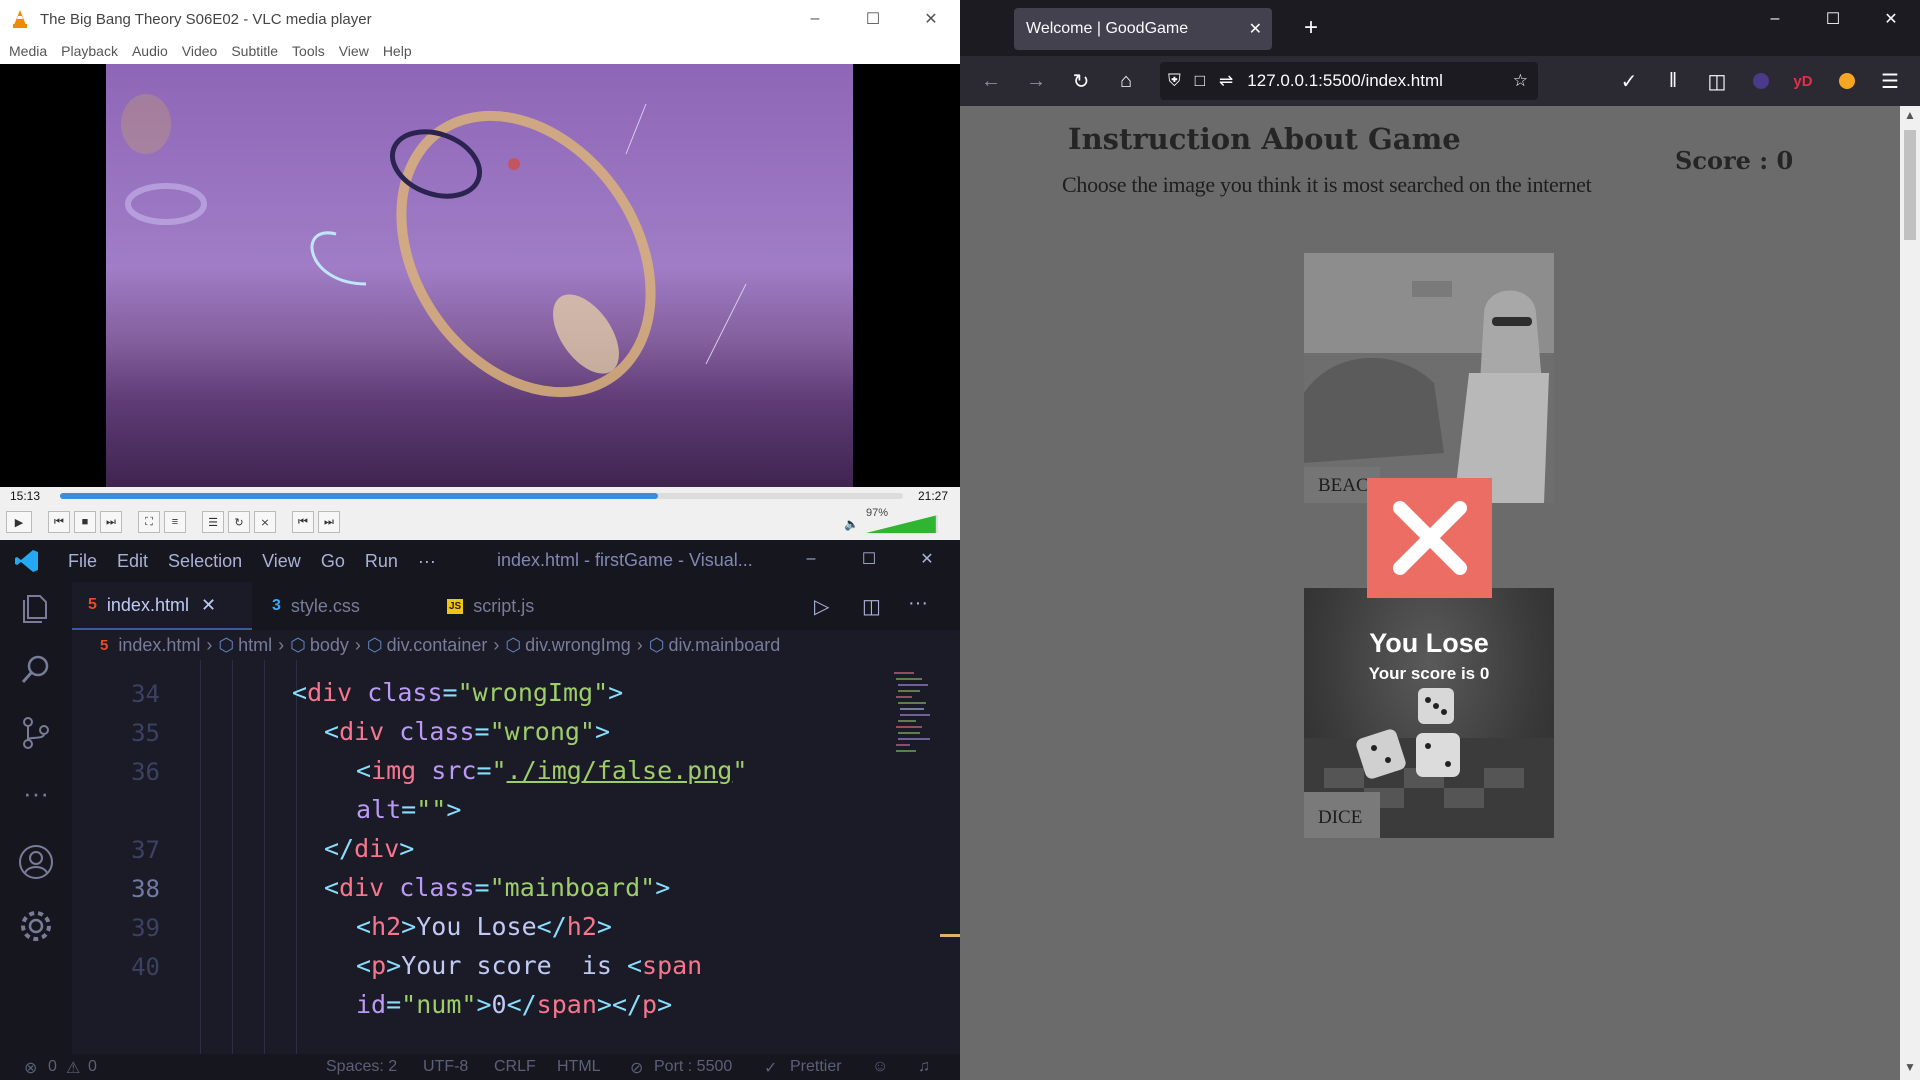 This screenshot has width=1920, height=1080. What do you see at coordinates (991, 81) in the screenshot?
I see `back-icon: ←` at bounding box center [991, 81].